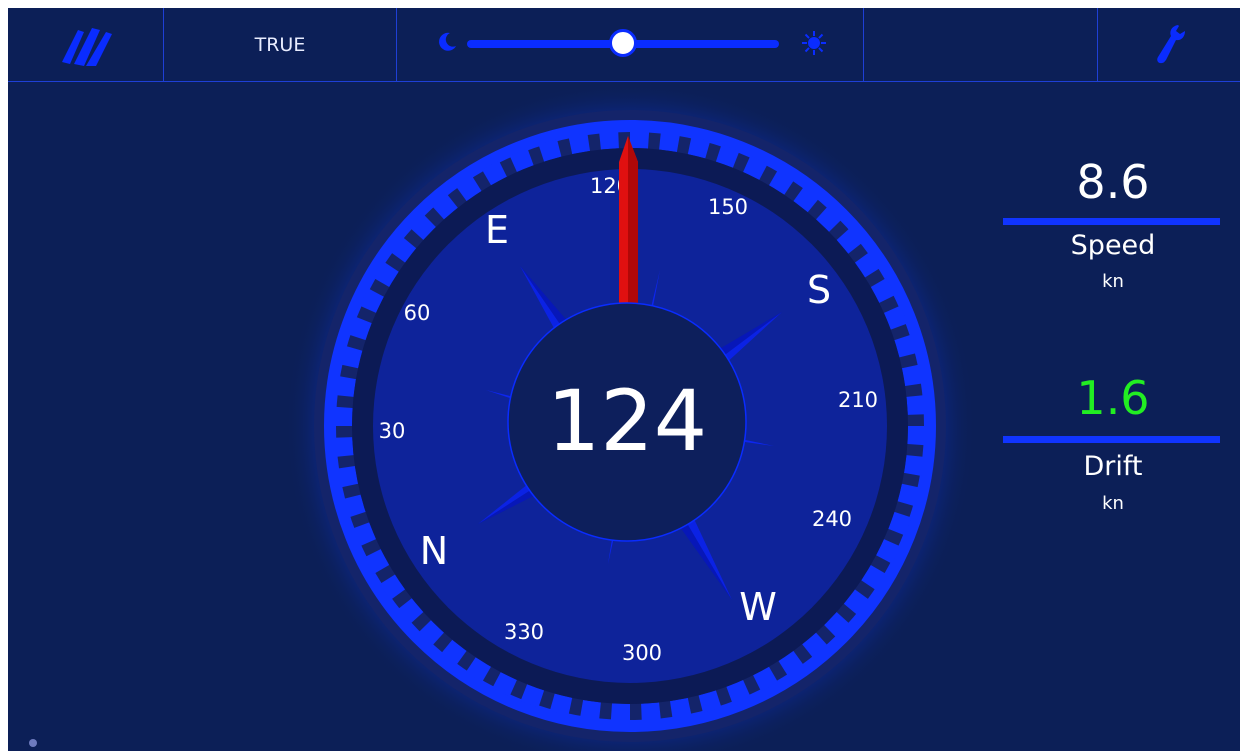 This screenshot has height=751, width=1240. I want to click on drift-unit: kn, so click(1113, 503).